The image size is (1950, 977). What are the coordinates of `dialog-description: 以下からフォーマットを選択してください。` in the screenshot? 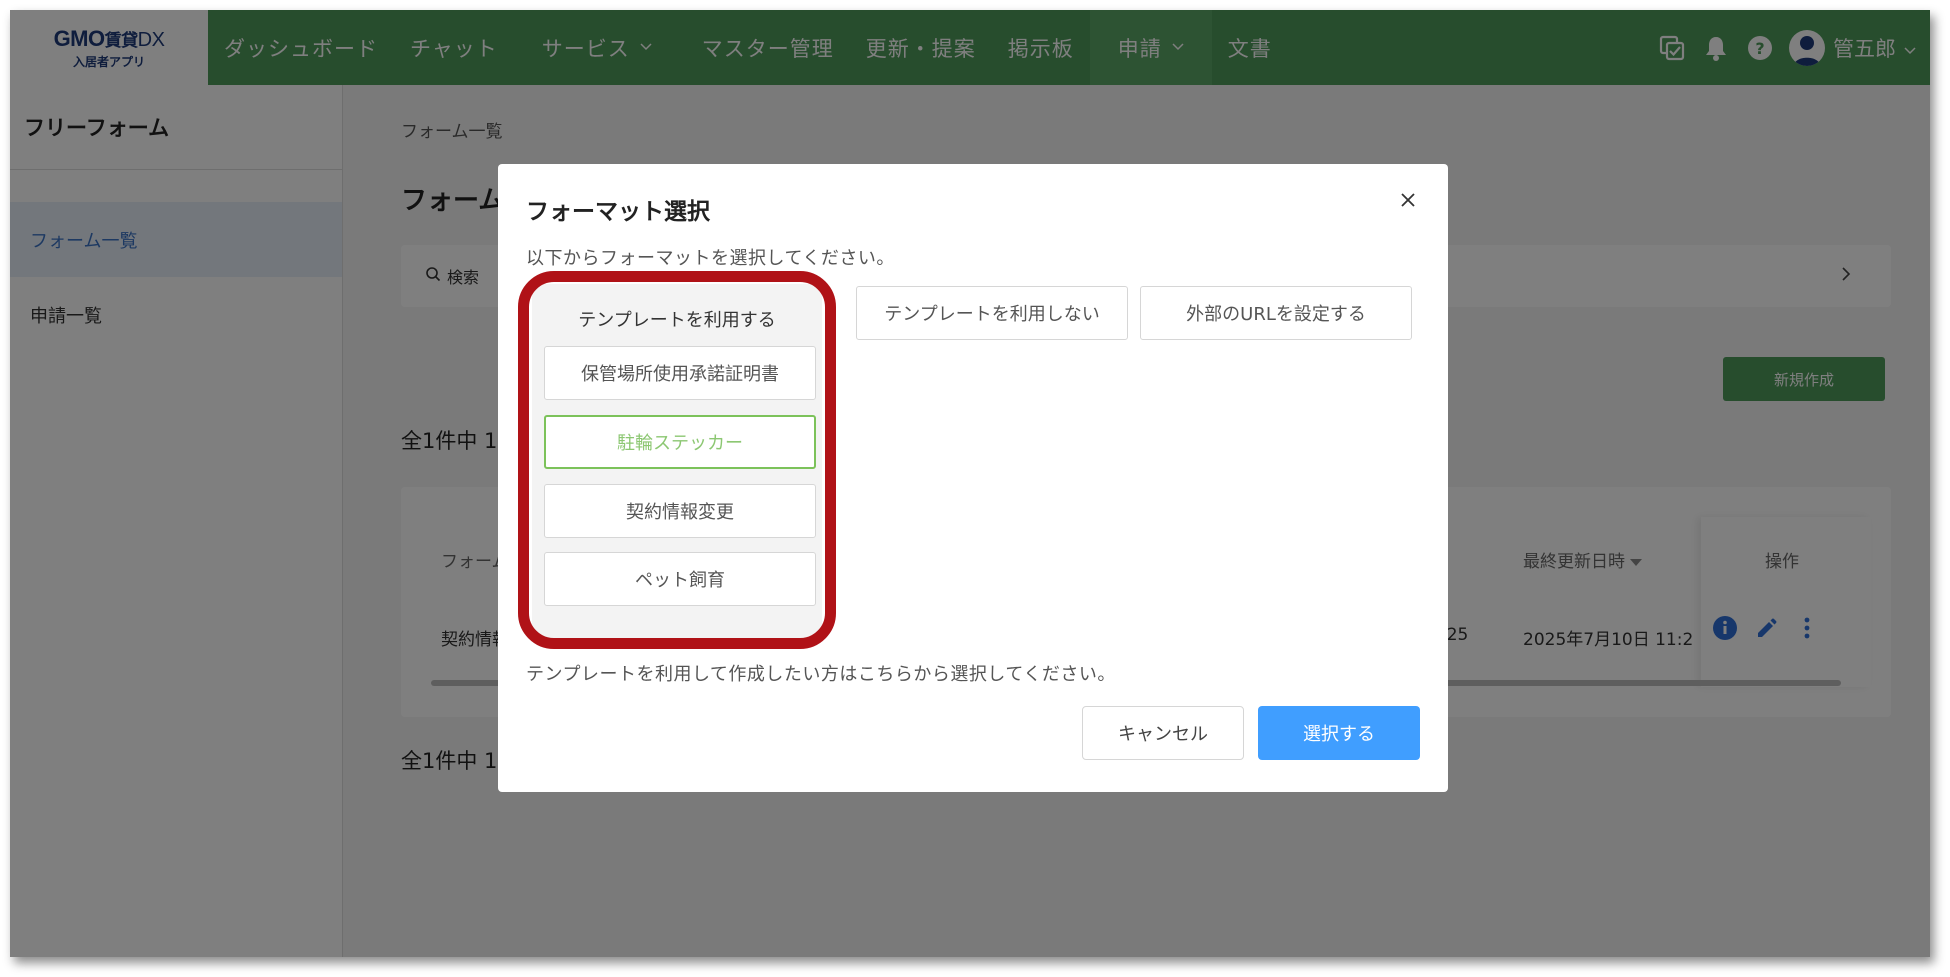 It's located at (710, 258).